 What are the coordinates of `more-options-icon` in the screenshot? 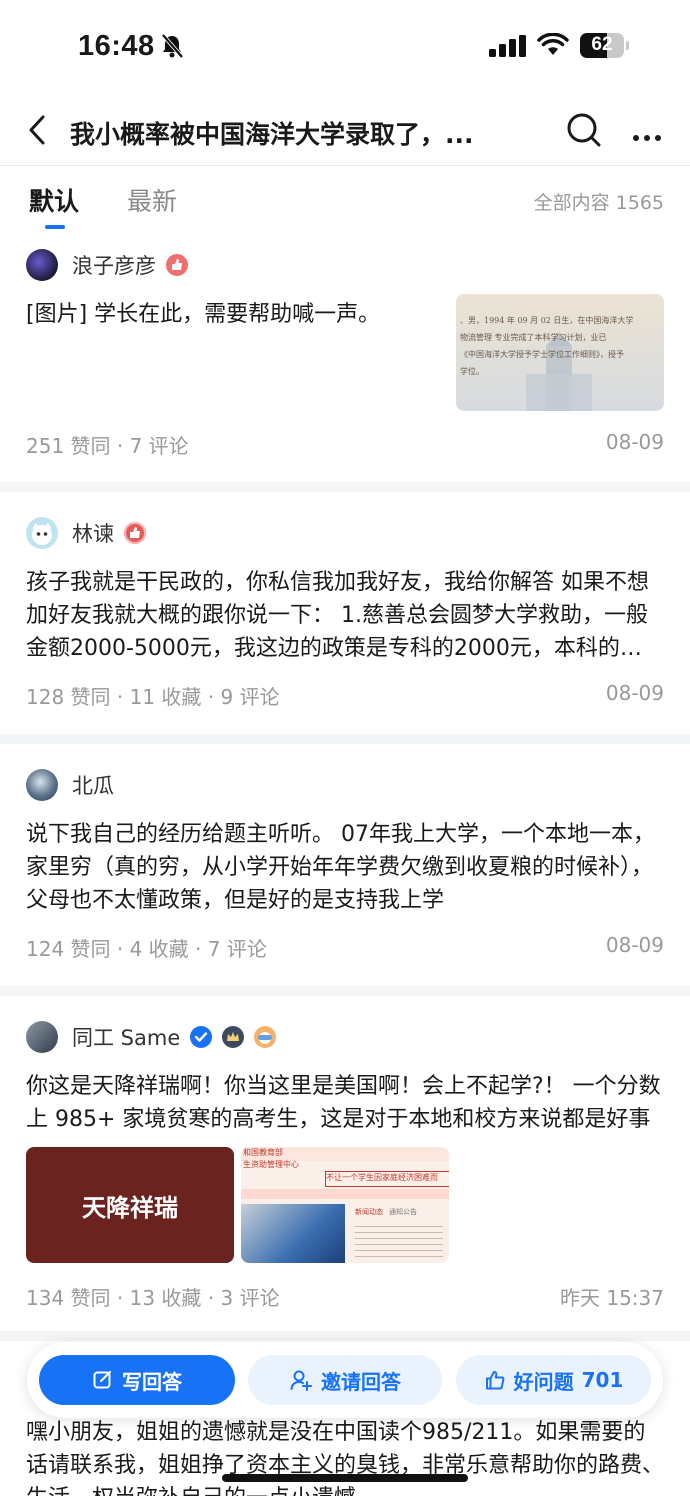 It's located at (647, 136).